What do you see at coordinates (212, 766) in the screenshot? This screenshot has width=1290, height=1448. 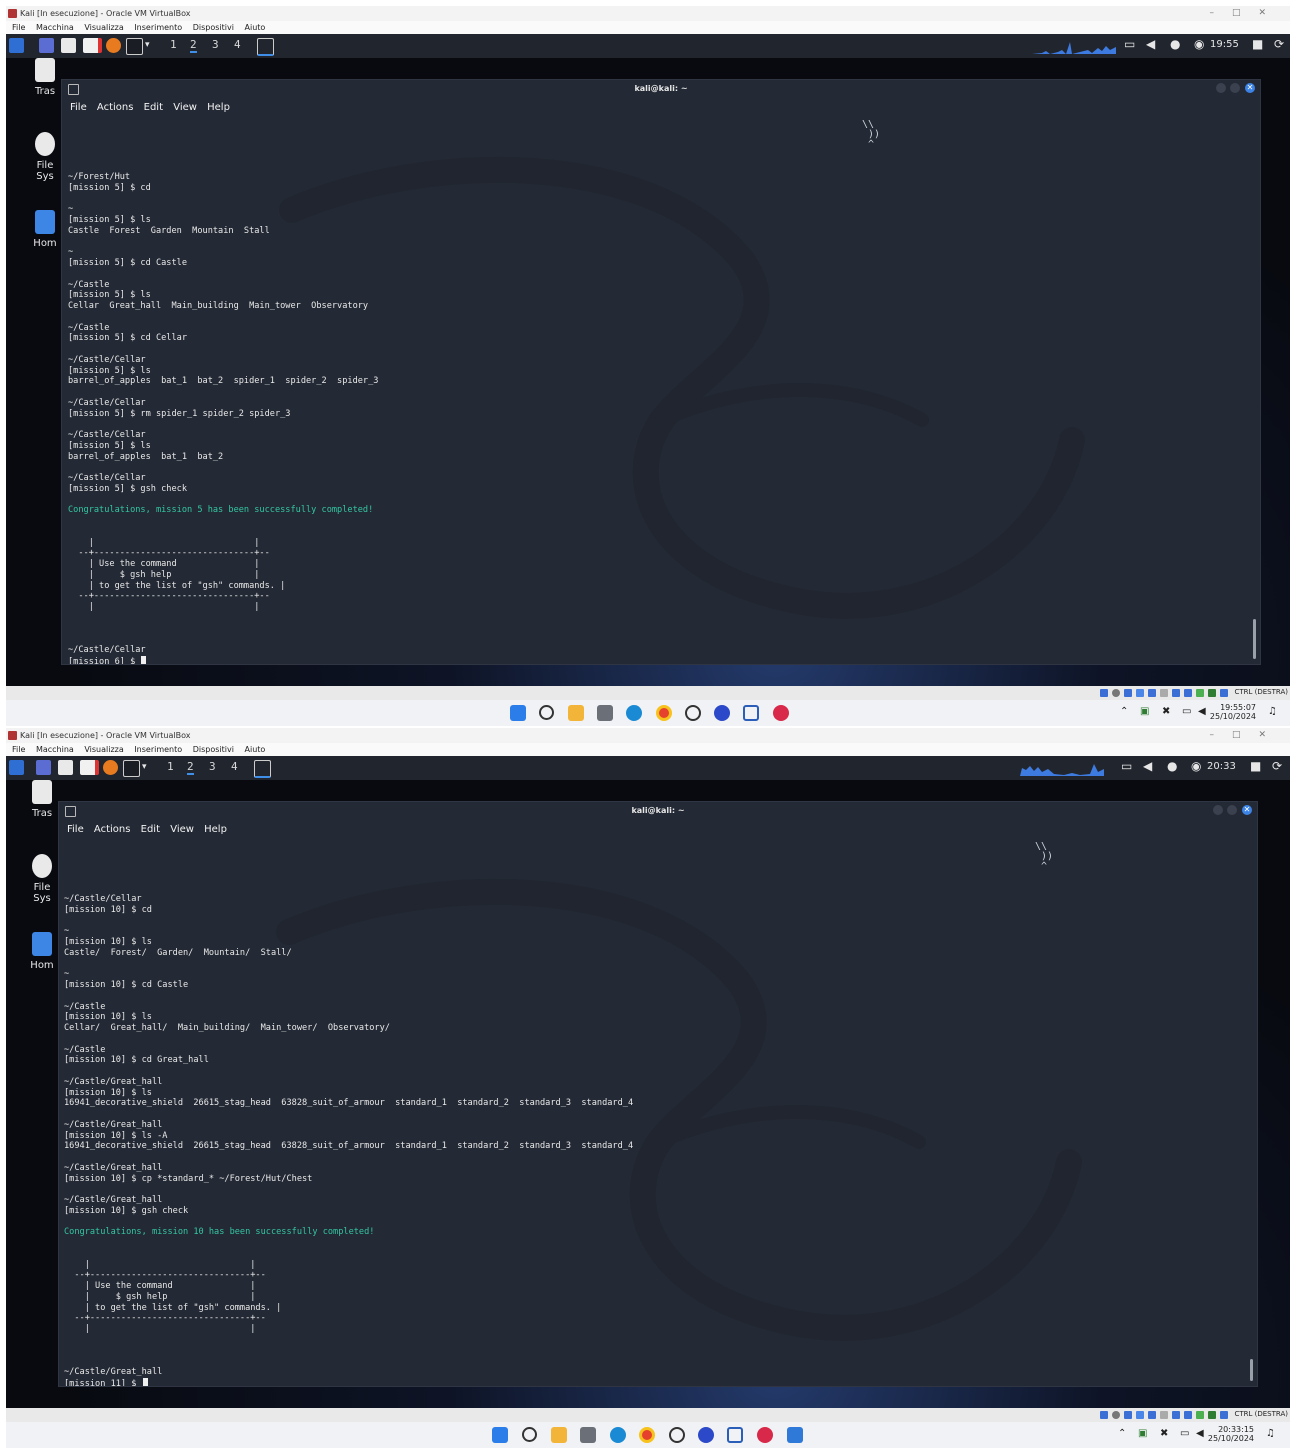 I see `workspace-3: 3` at bounding box center [212, 766].